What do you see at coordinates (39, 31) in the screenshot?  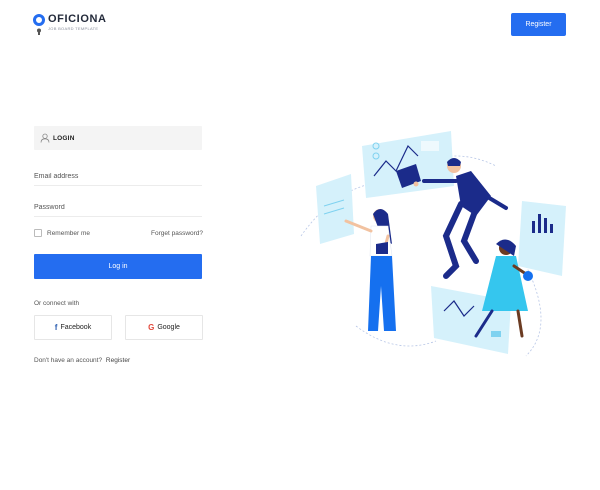 I see `brand-badge-icon` at bounding box center [39, 31].